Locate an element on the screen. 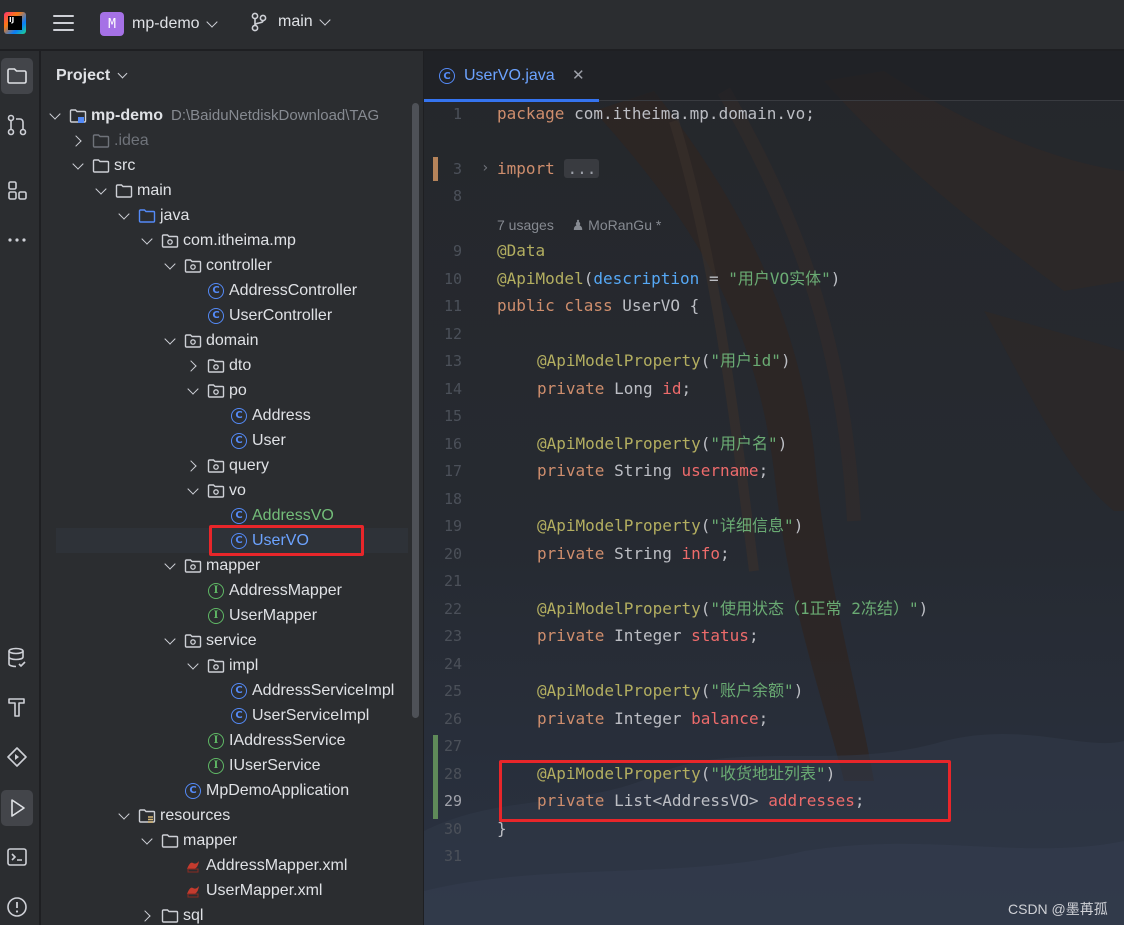 This screenshot has width=1124, height=925. code-line-16: @ApiModelProperty("用户名") is located at coordinates (662, 443).